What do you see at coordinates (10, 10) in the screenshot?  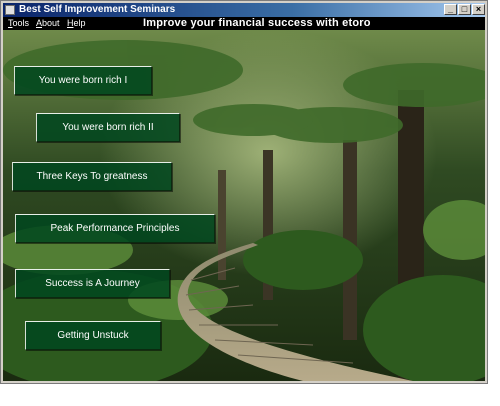 I see `app-icon` at bounding box center [10, 10].